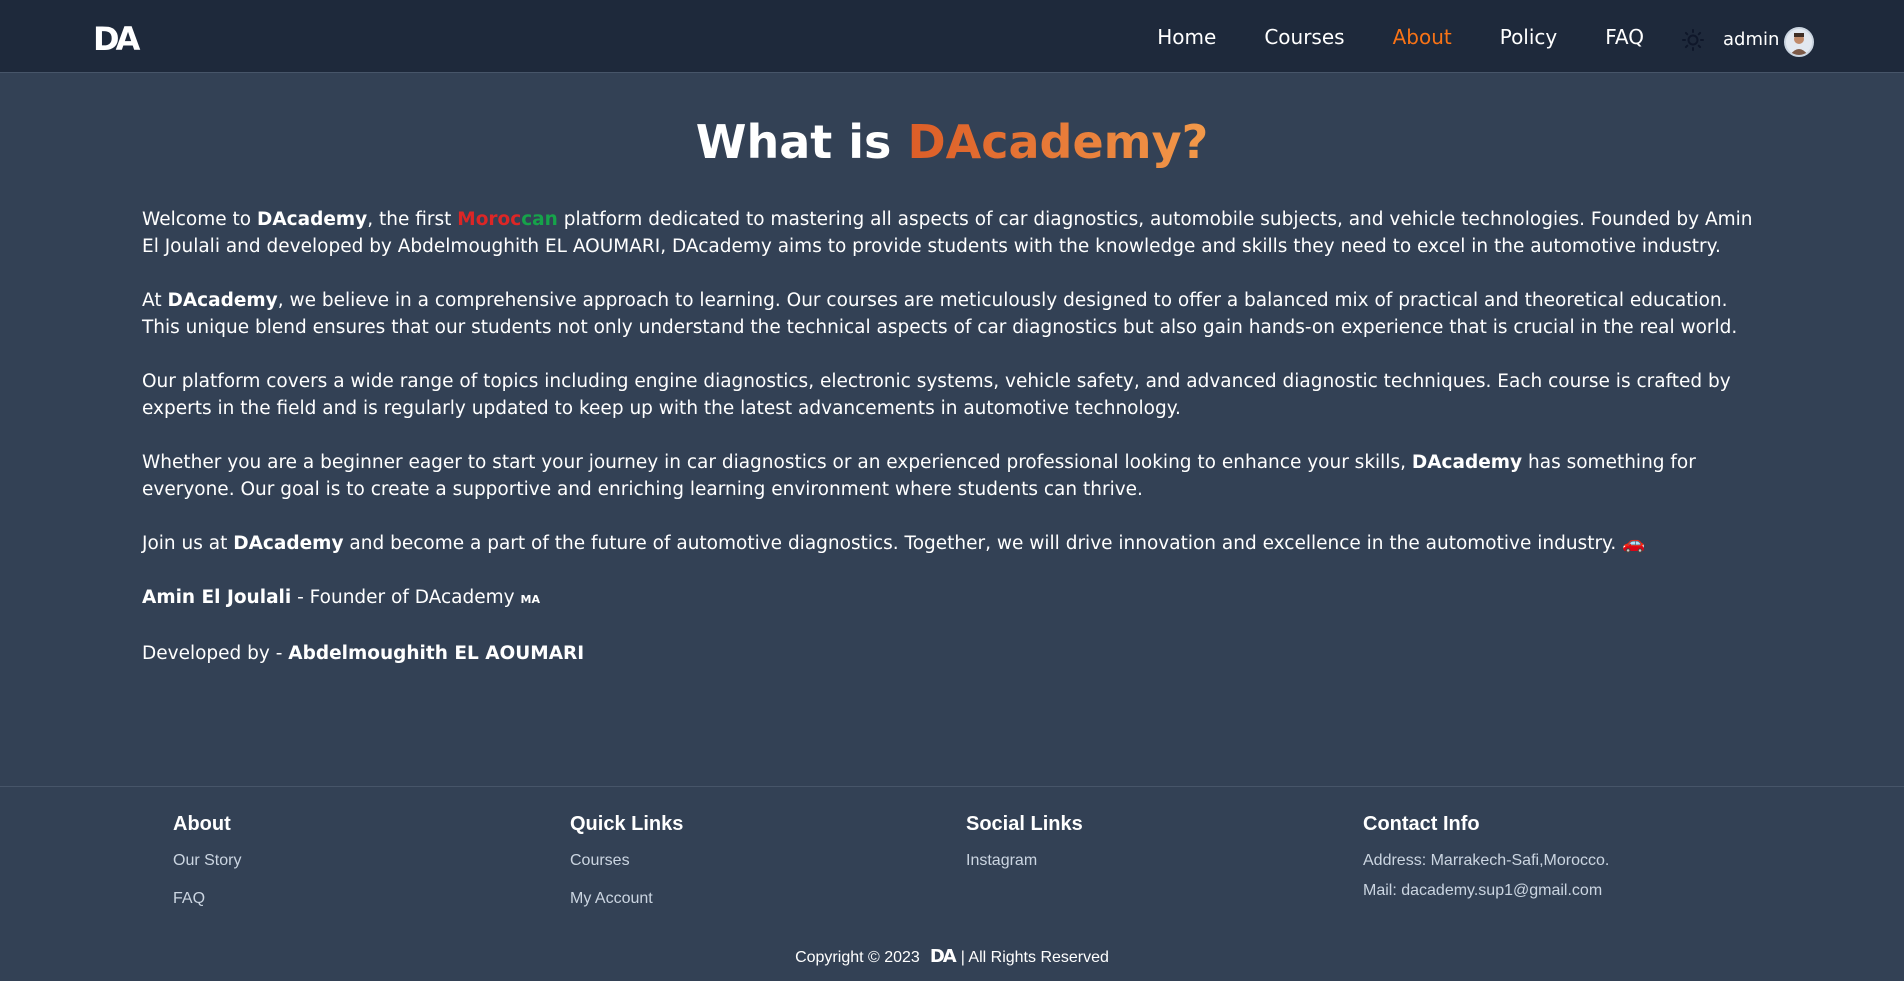 Image resolution: width=1904 pixels, height=981 pixels. I want to click on footer-quick-links: Quick Links Courses My Account, so click(626, 870).